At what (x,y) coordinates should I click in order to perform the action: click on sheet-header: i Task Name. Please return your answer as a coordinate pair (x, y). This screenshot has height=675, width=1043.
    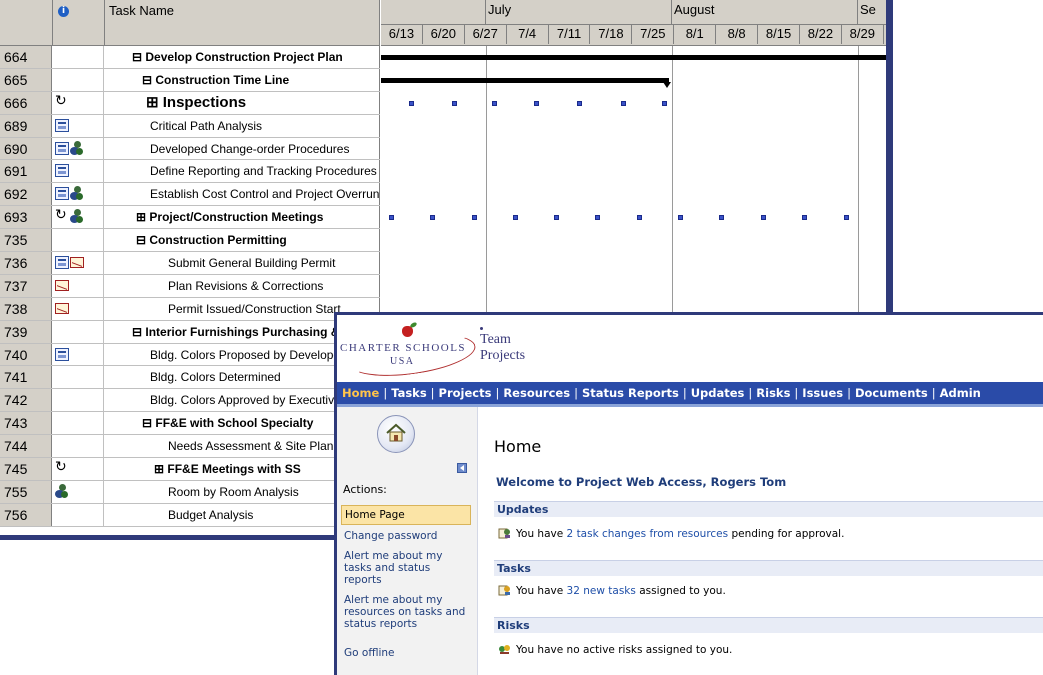
    Looking at the image, I should click on (190, 23).